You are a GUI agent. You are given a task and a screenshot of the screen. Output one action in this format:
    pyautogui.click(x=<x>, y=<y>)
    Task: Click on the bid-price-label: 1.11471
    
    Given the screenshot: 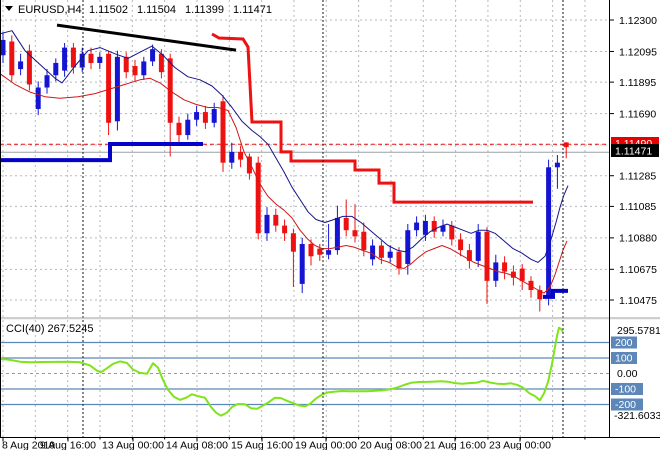 What is the action you would take?
    pyautogui.click(x=633, y=152)
    